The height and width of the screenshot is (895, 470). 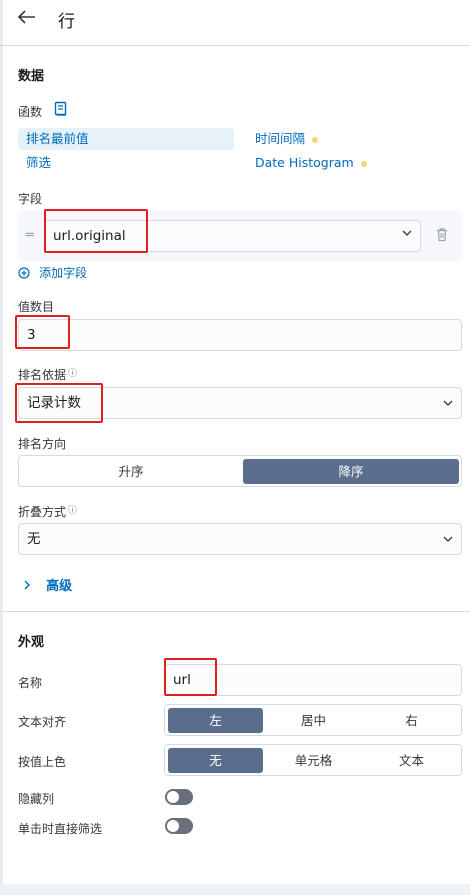 I want to click on function-filters-label: 筛选, so click(x=39, y=162).